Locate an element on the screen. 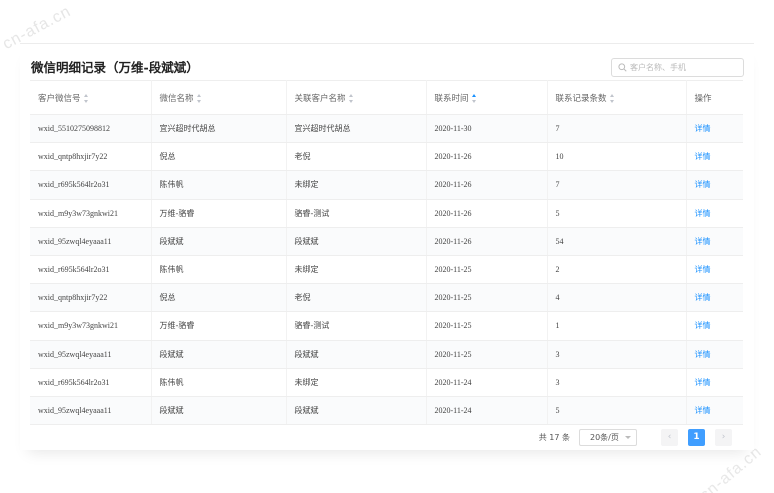 The image size is (774, 493). table-row: wxid_qntp8hxjir7y22 倪总 老倪 2020-11-25 4 详情 is located at coordinates (386, 298).